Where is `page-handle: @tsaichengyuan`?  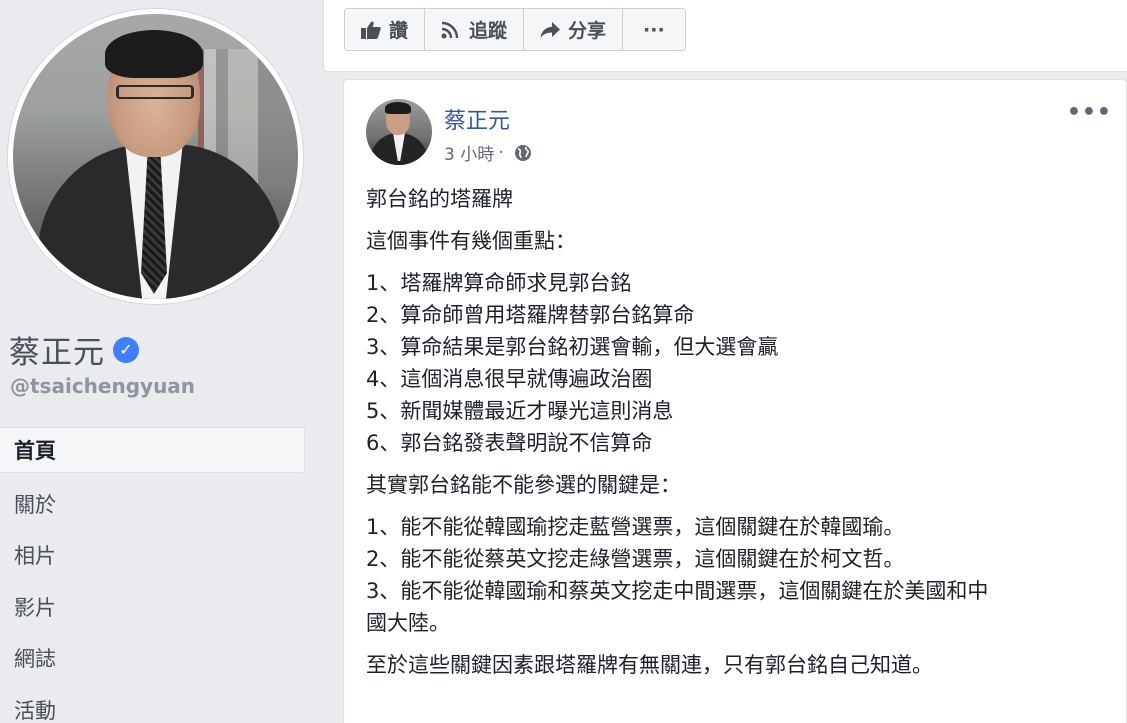 page-handle: @tsaichengyuan is located at coordinates (102, 386).